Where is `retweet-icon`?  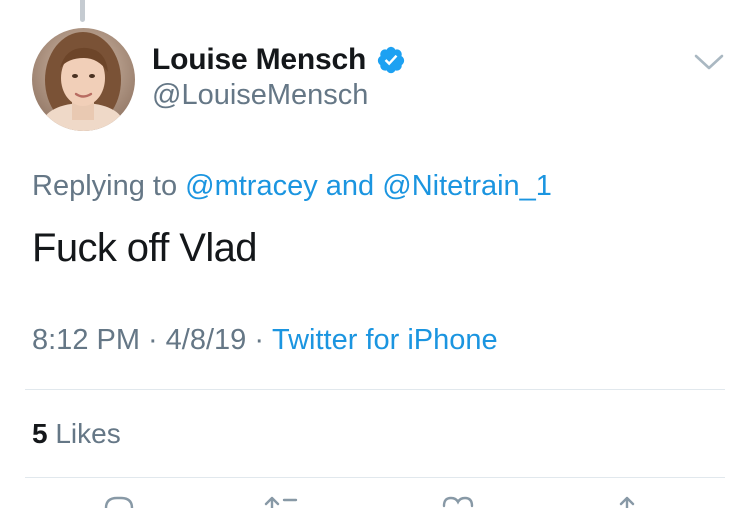
retweet-icon is located at coordinates (282, 501).